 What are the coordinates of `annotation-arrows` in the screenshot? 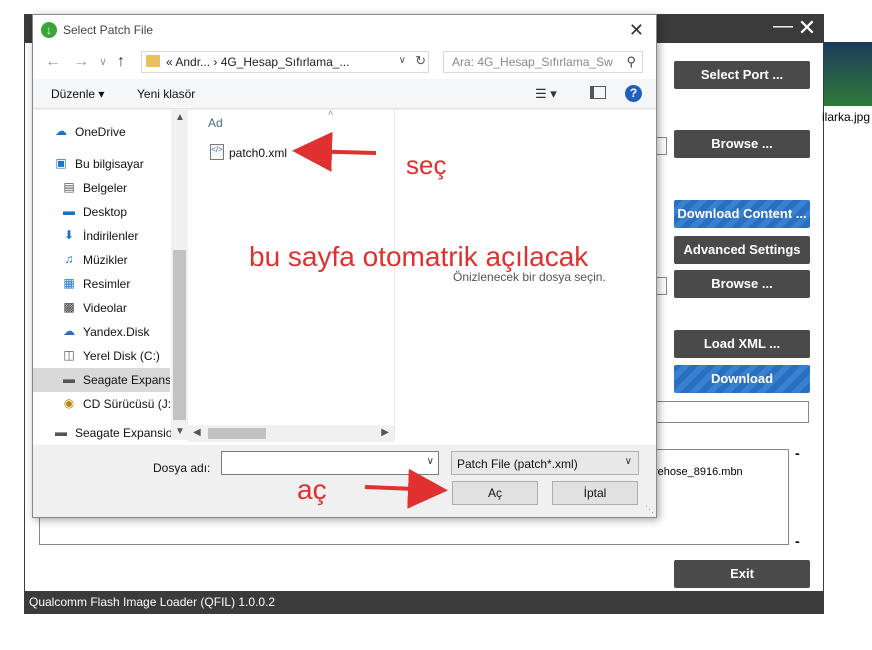 It's located at (370, 320).